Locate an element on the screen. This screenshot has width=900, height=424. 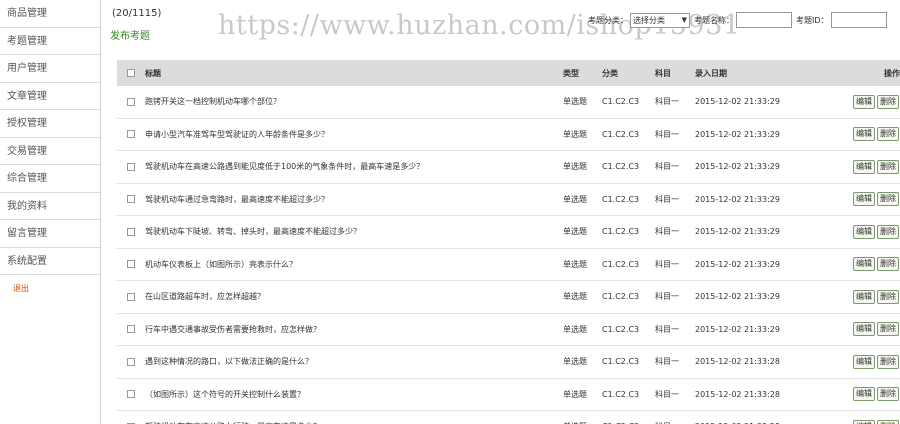
header-type: 类型 is located at coordinates (571, 73).